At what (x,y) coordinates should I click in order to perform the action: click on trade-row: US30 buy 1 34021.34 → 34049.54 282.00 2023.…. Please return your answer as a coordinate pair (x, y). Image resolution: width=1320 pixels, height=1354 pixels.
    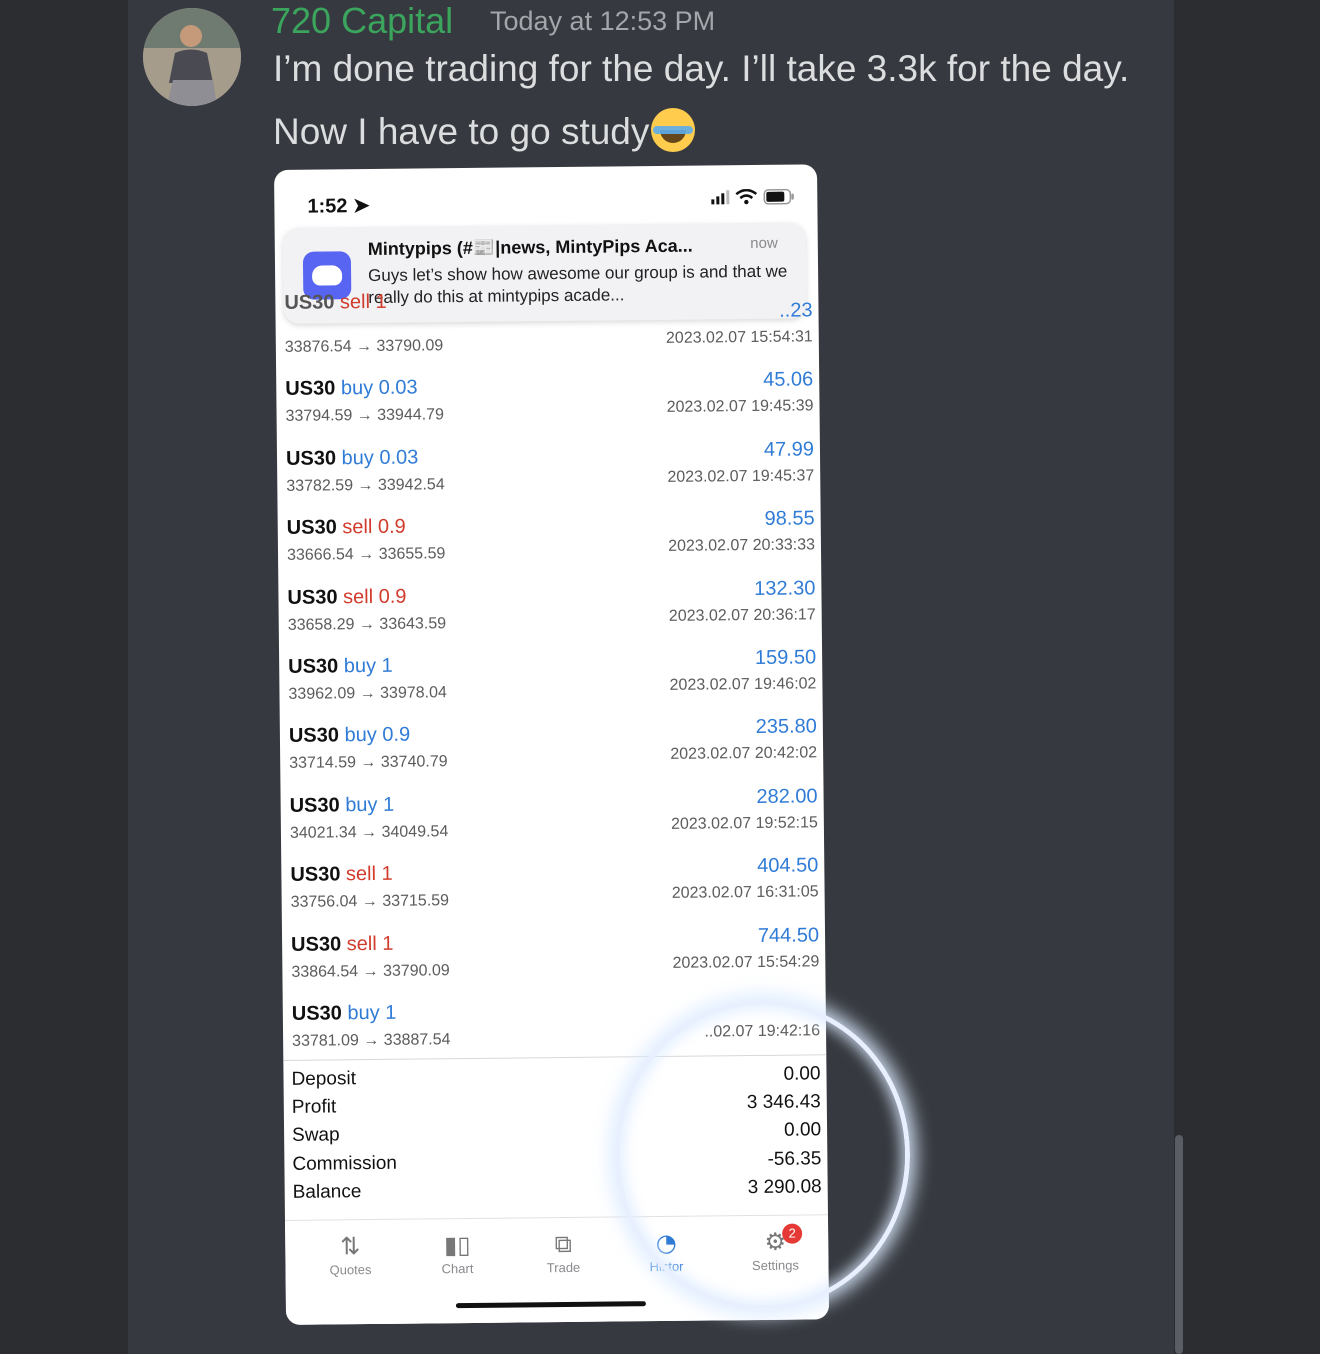
    Looking at the image, I should click on (552, 817).